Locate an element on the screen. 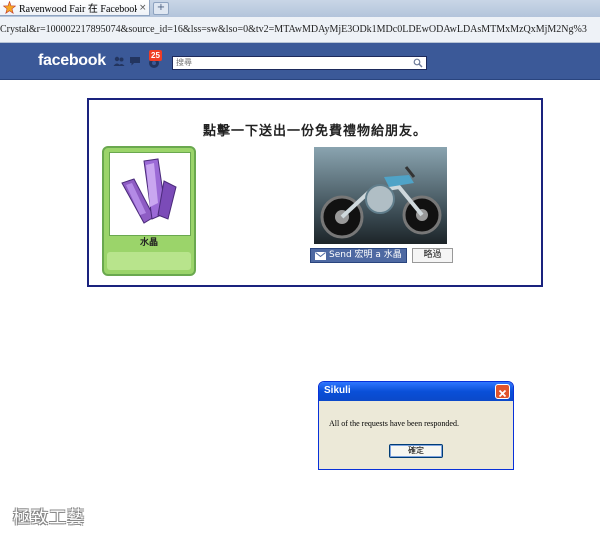  browser-tab-strip: Ravenwood Fair 在 Facebook × + is located at coordinates (300, 8).